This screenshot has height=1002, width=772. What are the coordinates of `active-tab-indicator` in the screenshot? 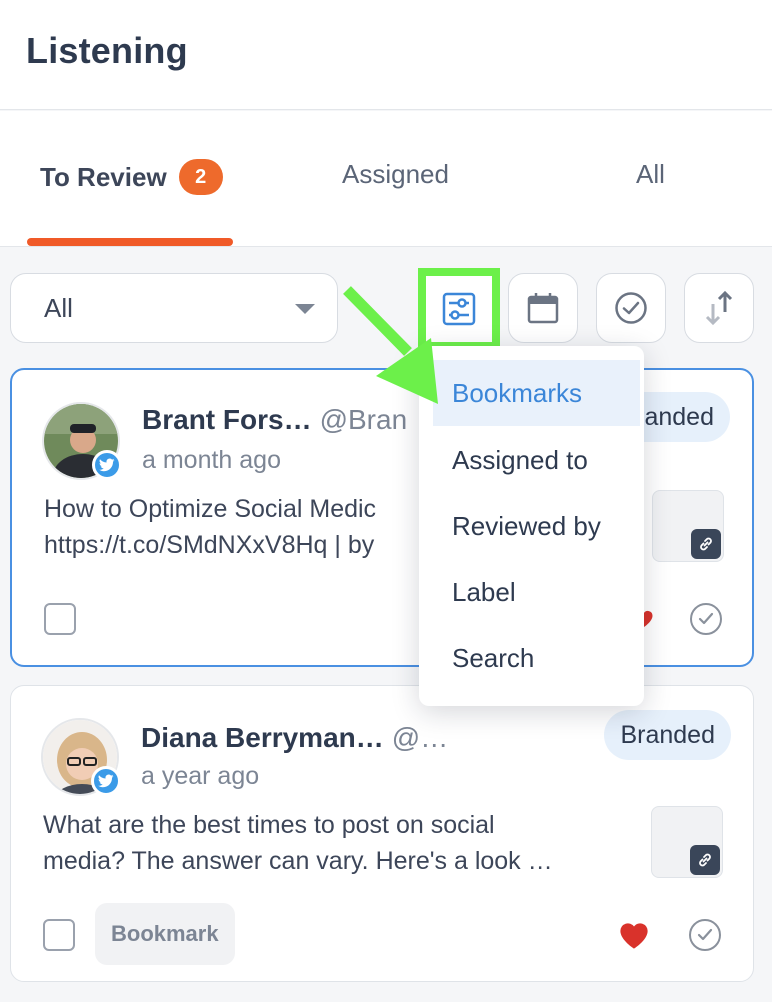 It's located at (130, 242).